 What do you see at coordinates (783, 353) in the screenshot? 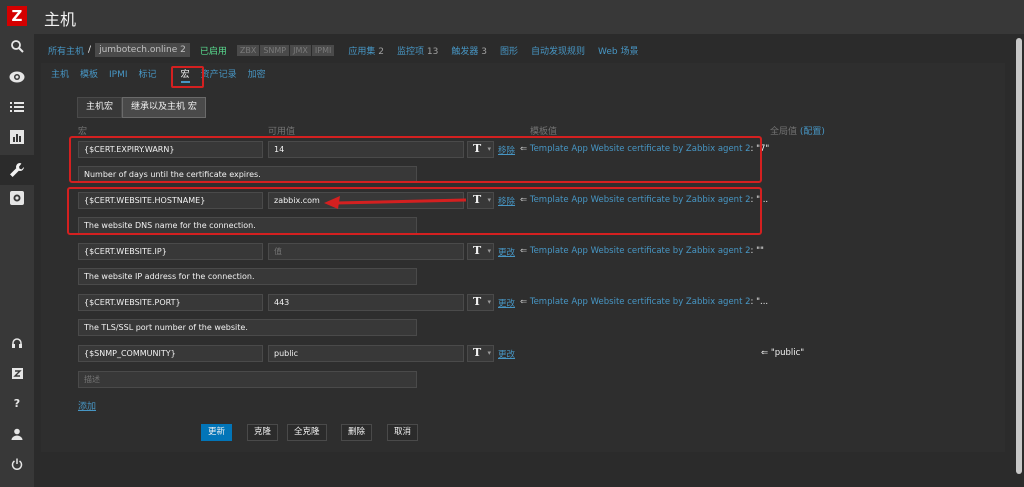
I see `global-value: ⇐ "public"` at bounding box center [783, 353].